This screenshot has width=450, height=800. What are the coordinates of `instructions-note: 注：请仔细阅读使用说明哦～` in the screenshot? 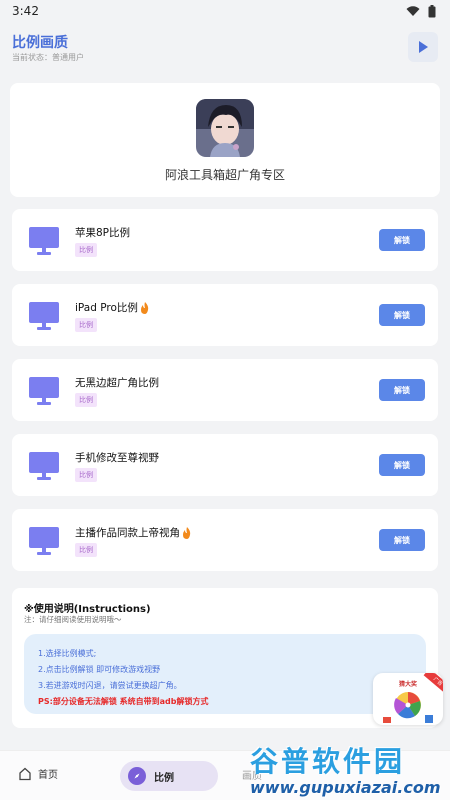 It's located at (73, 619).